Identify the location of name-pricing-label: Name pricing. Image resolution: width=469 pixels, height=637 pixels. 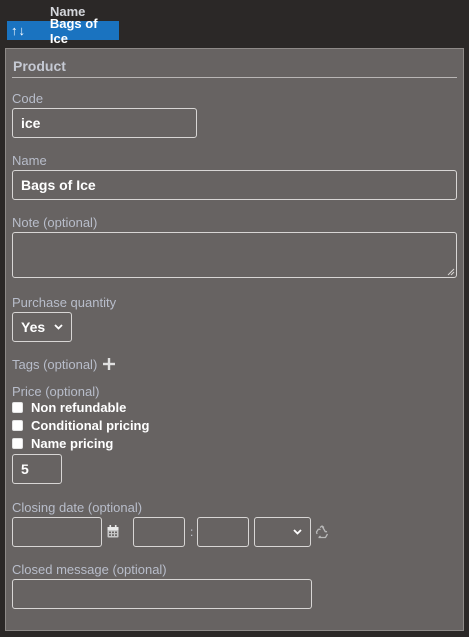
(72, 443).